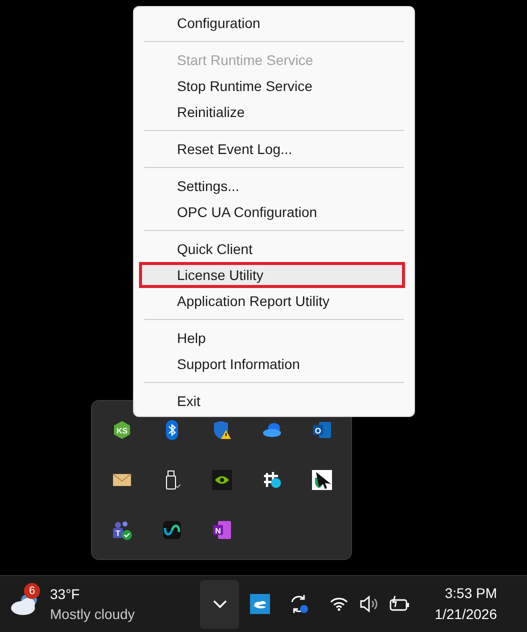 The height and width of the screenshot is (632, 527). What do you see at coordinates (172, 530) in the screenshot?
I see `loop-logo-icon` at bounding box center [172, 530].